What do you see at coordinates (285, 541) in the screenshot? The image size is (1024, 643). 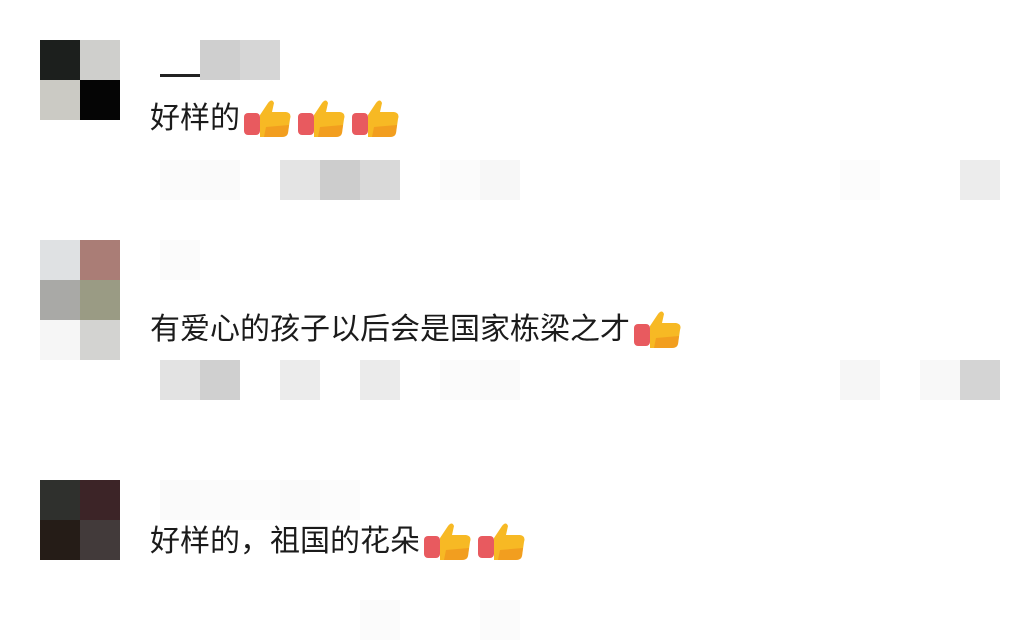 I see `comment-text-content: 好样的，祖国的花朵` at bounding box center [285, 541].